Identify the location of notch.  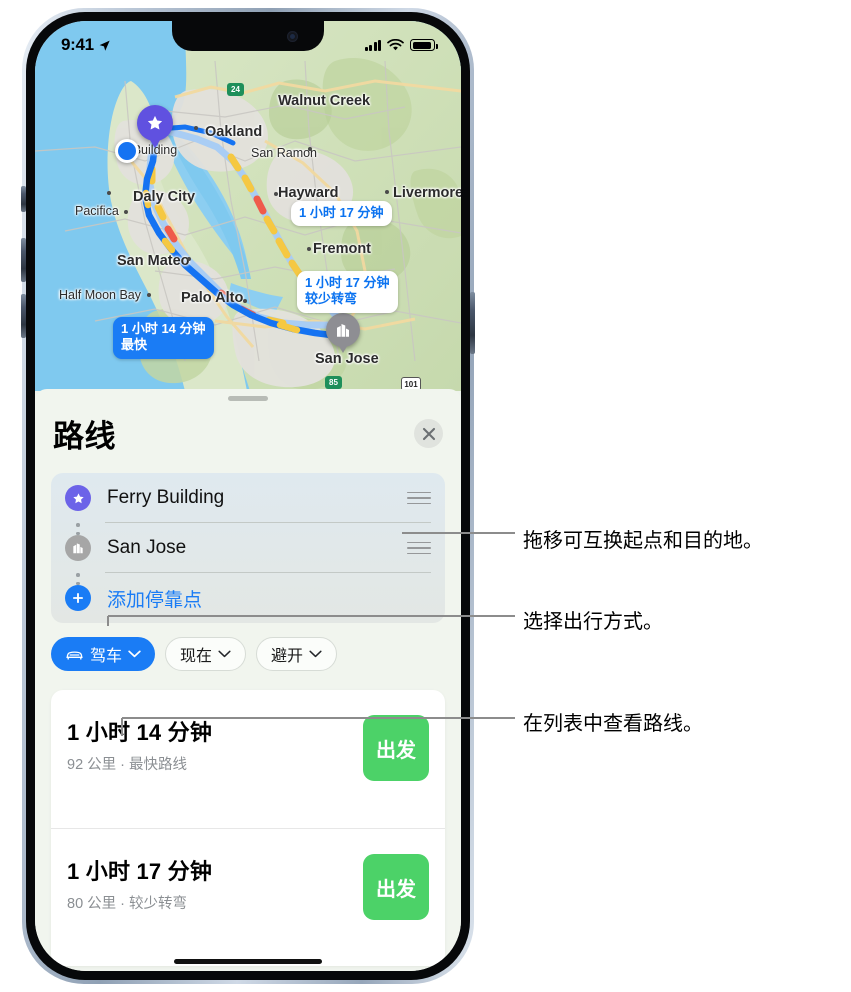
(248, 36).